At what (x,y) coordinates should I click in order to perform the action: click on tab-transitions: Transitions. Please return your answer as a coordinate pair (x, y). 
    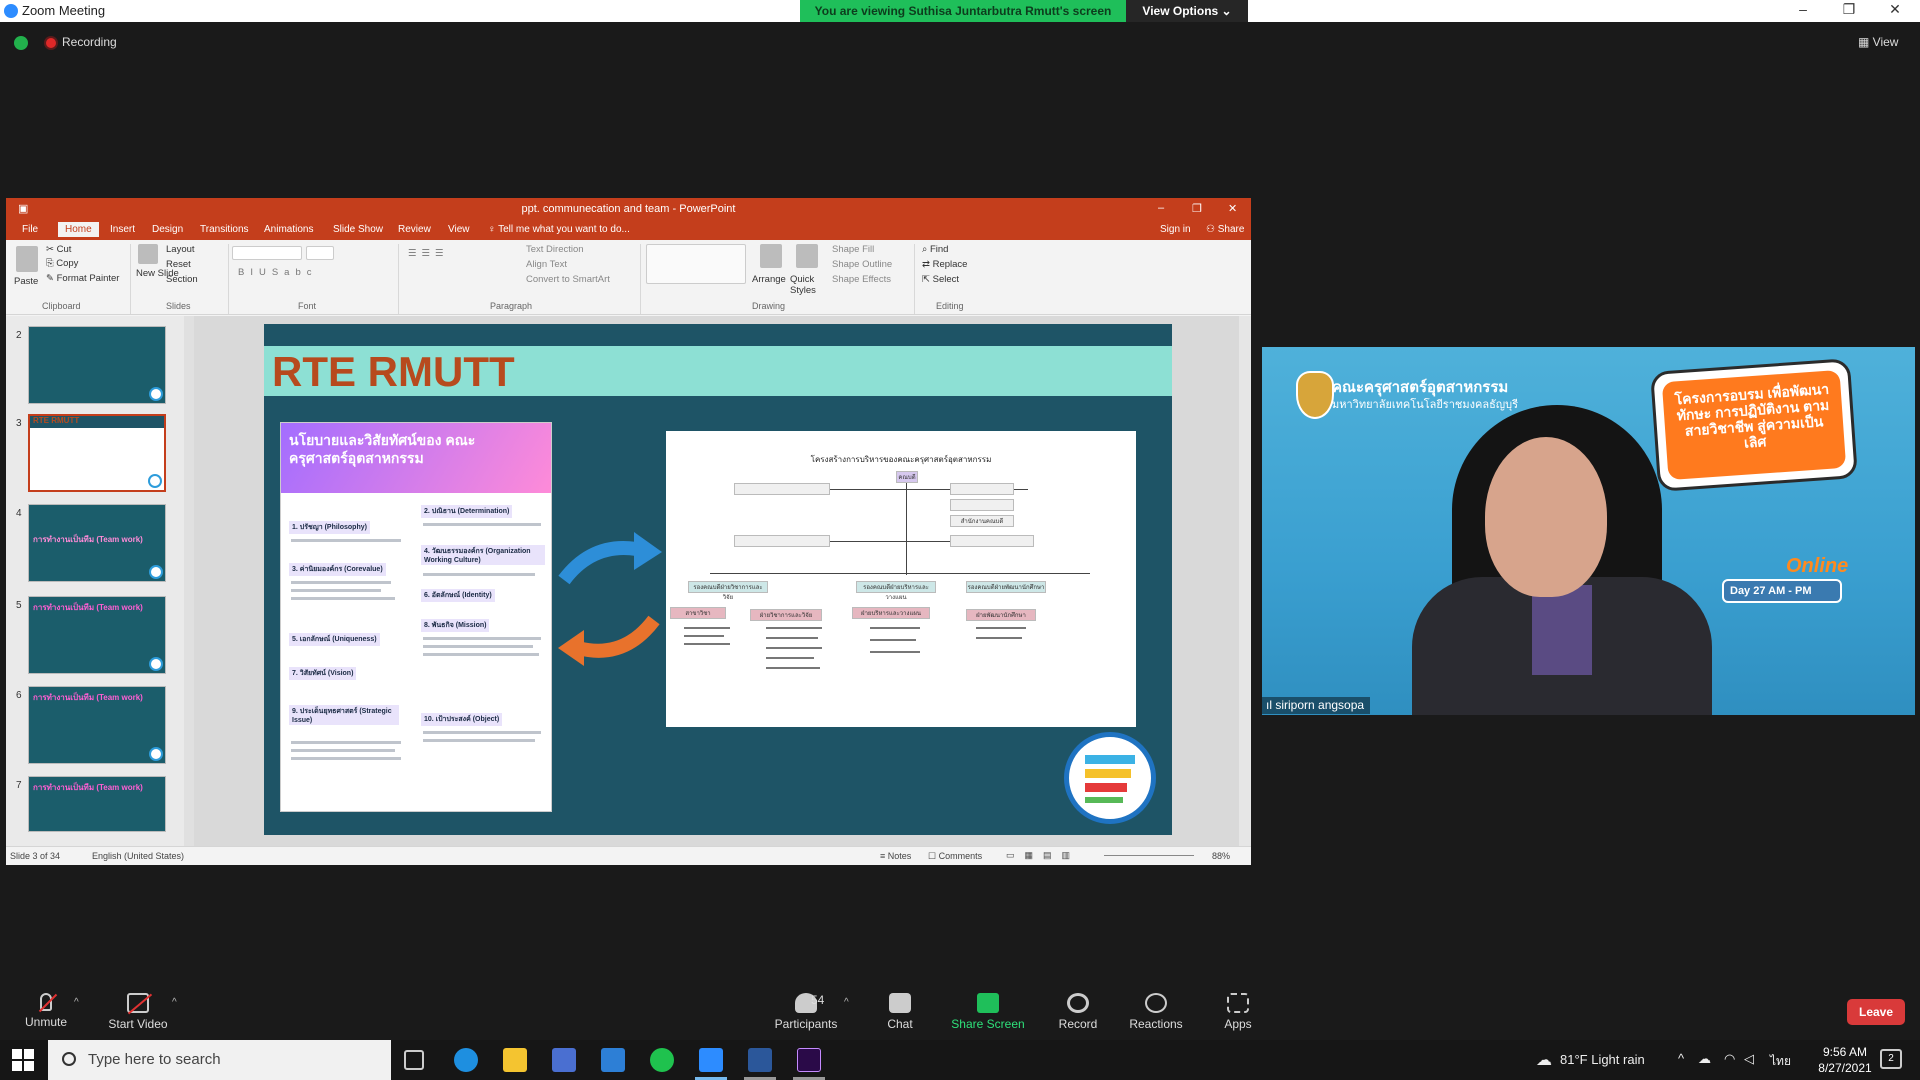
    Looking at the image, I should click on (224, 229).